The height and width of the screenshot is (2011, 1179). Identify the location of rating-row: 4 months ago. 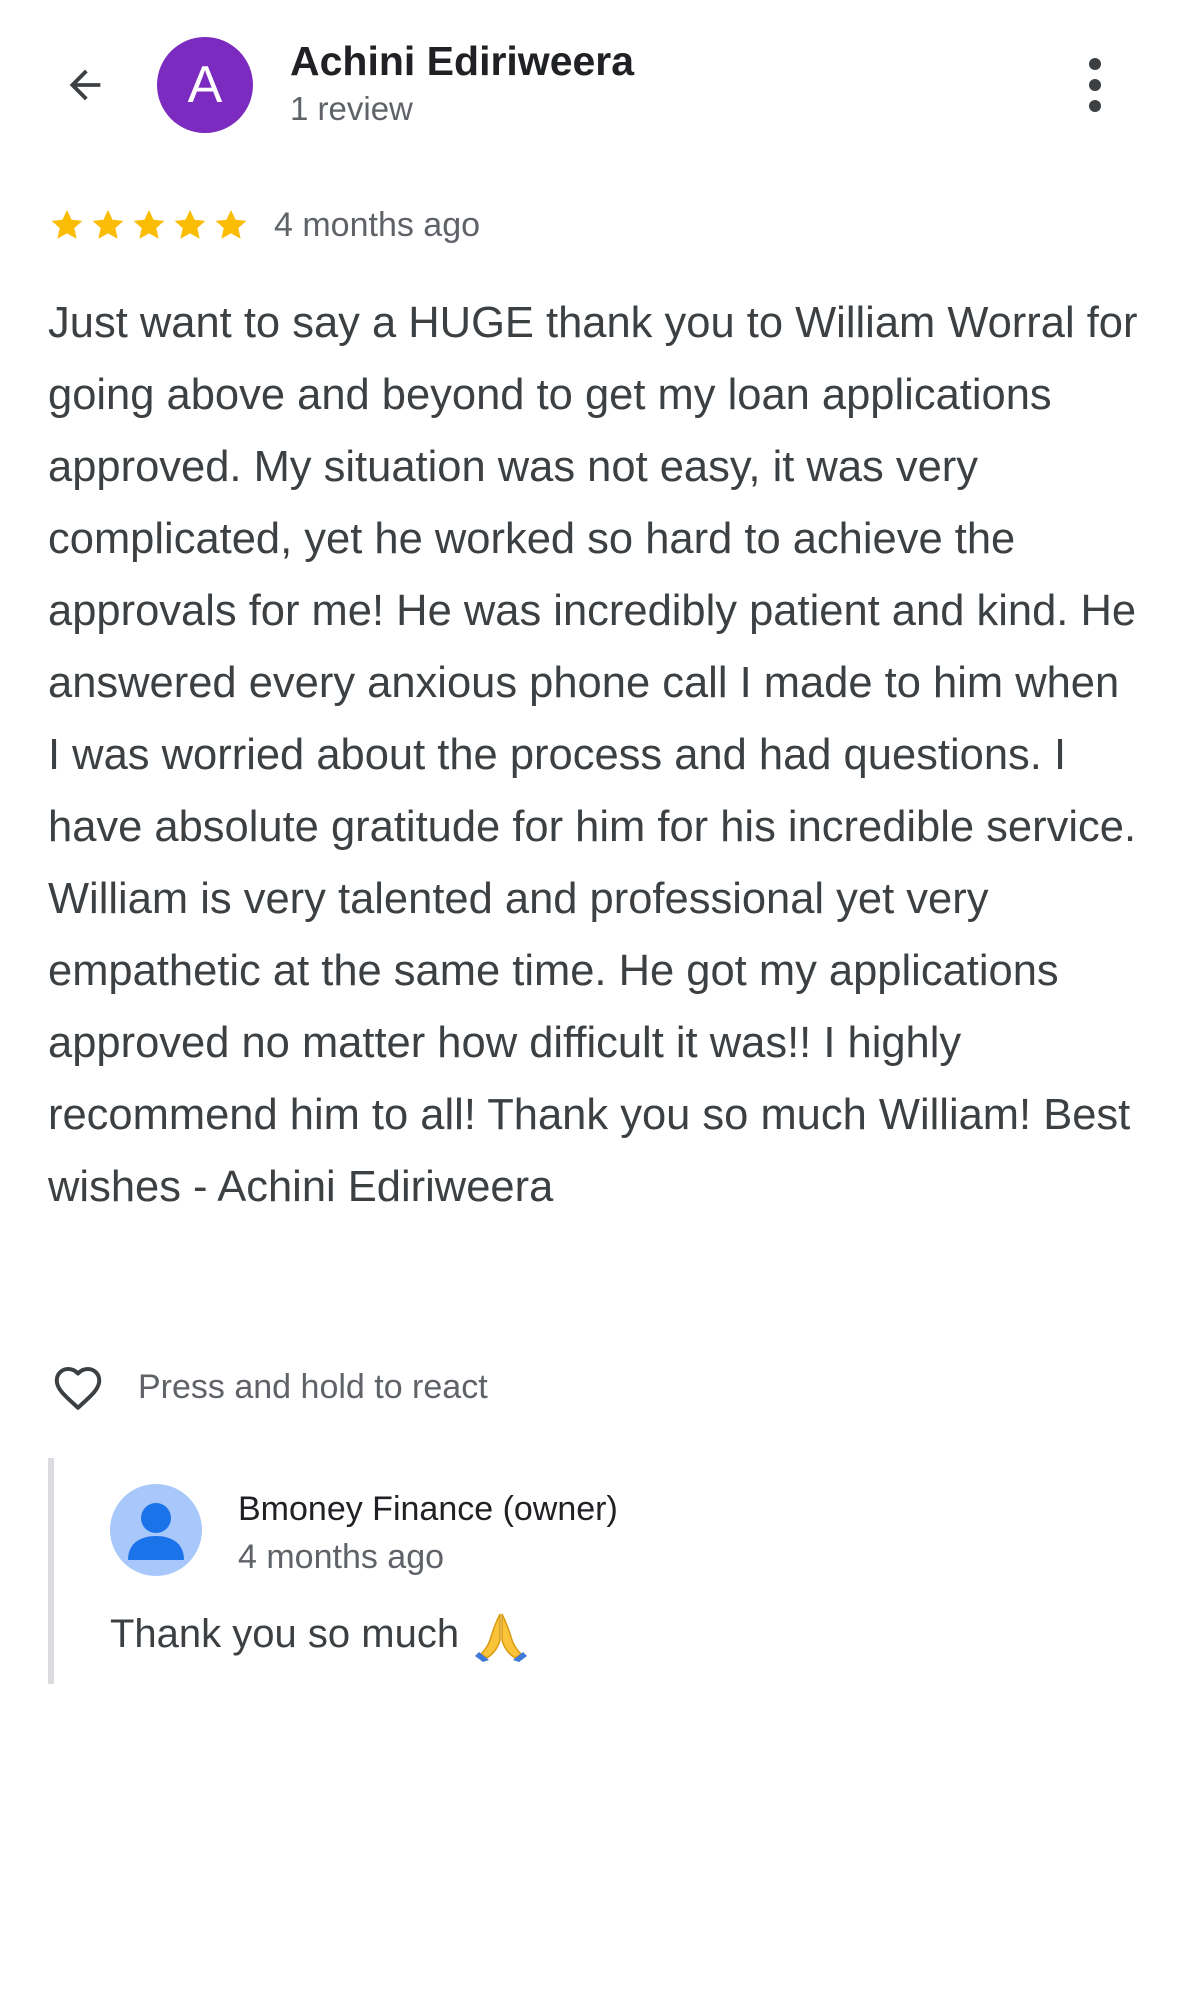
(264, 225).